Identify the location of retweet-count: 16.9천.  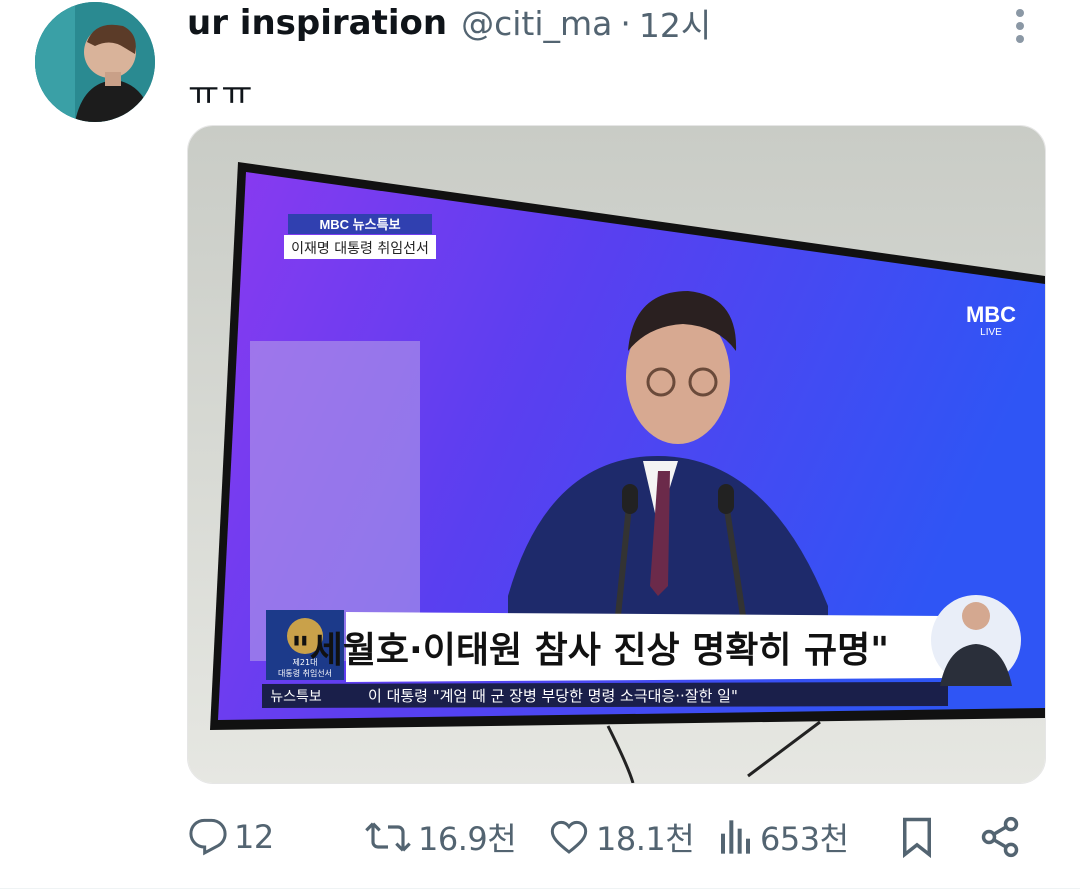
(467, 839).